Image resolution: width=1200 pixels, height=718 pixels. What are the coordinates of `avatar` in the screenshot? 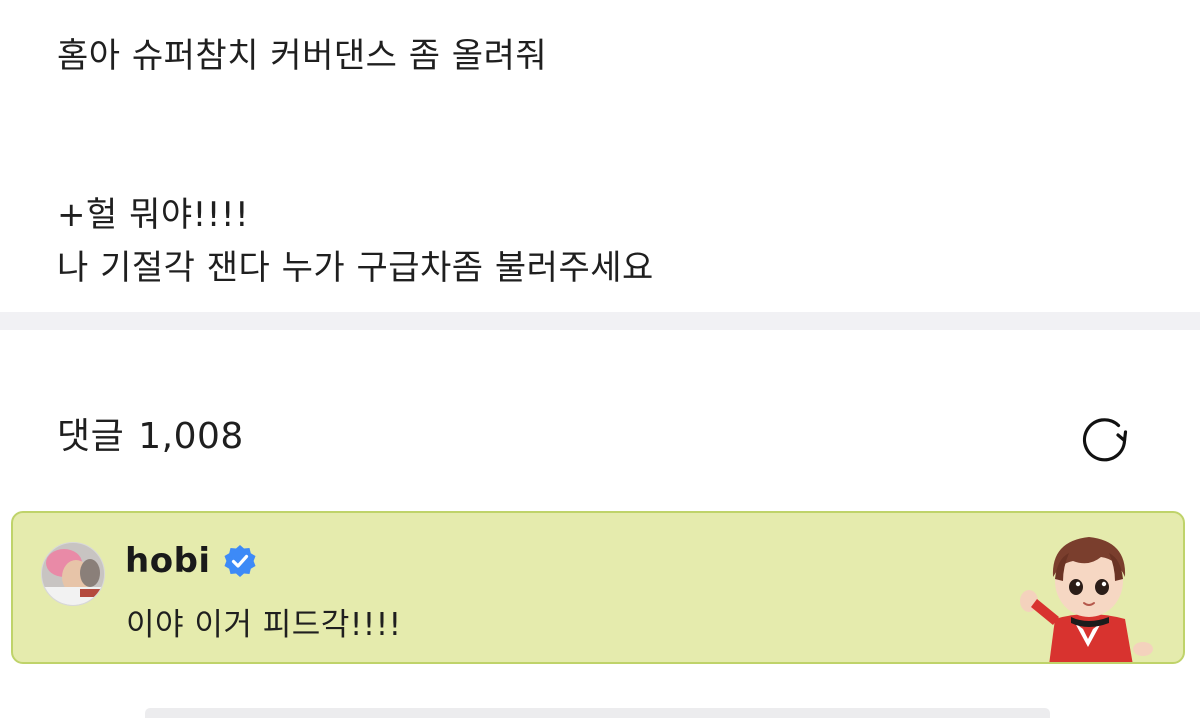 It's located at (73, 574).